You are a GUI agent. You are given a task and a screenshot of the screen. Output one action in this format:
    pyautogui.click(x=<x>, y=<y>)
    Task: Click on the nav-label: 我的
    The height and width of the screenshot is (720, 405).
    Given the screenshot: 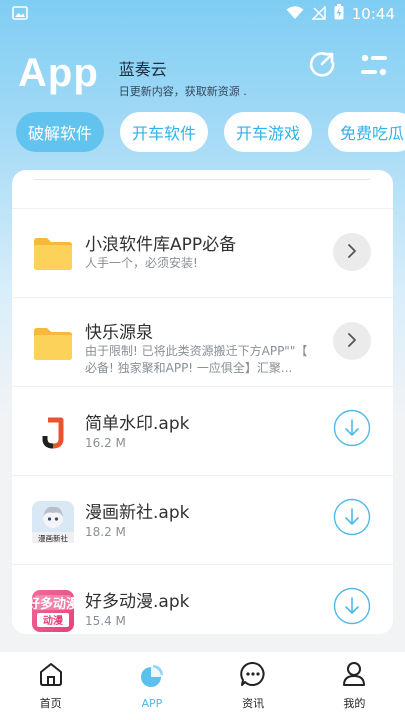 What is the action you would take?
    pyautogui.click(x=354, y=703)
    